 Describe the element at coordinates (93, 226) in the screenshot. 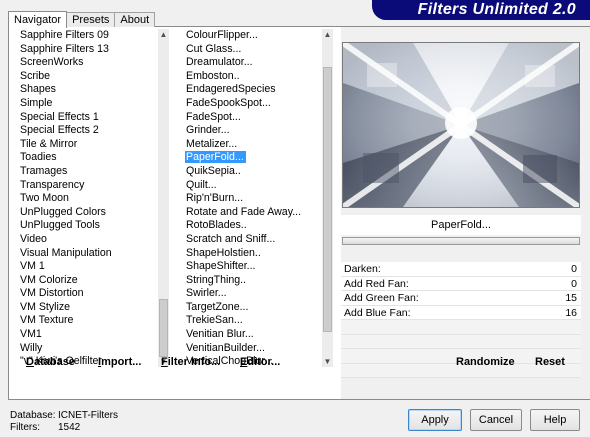

I see `category-item: UnPlugged Tools` at that location.